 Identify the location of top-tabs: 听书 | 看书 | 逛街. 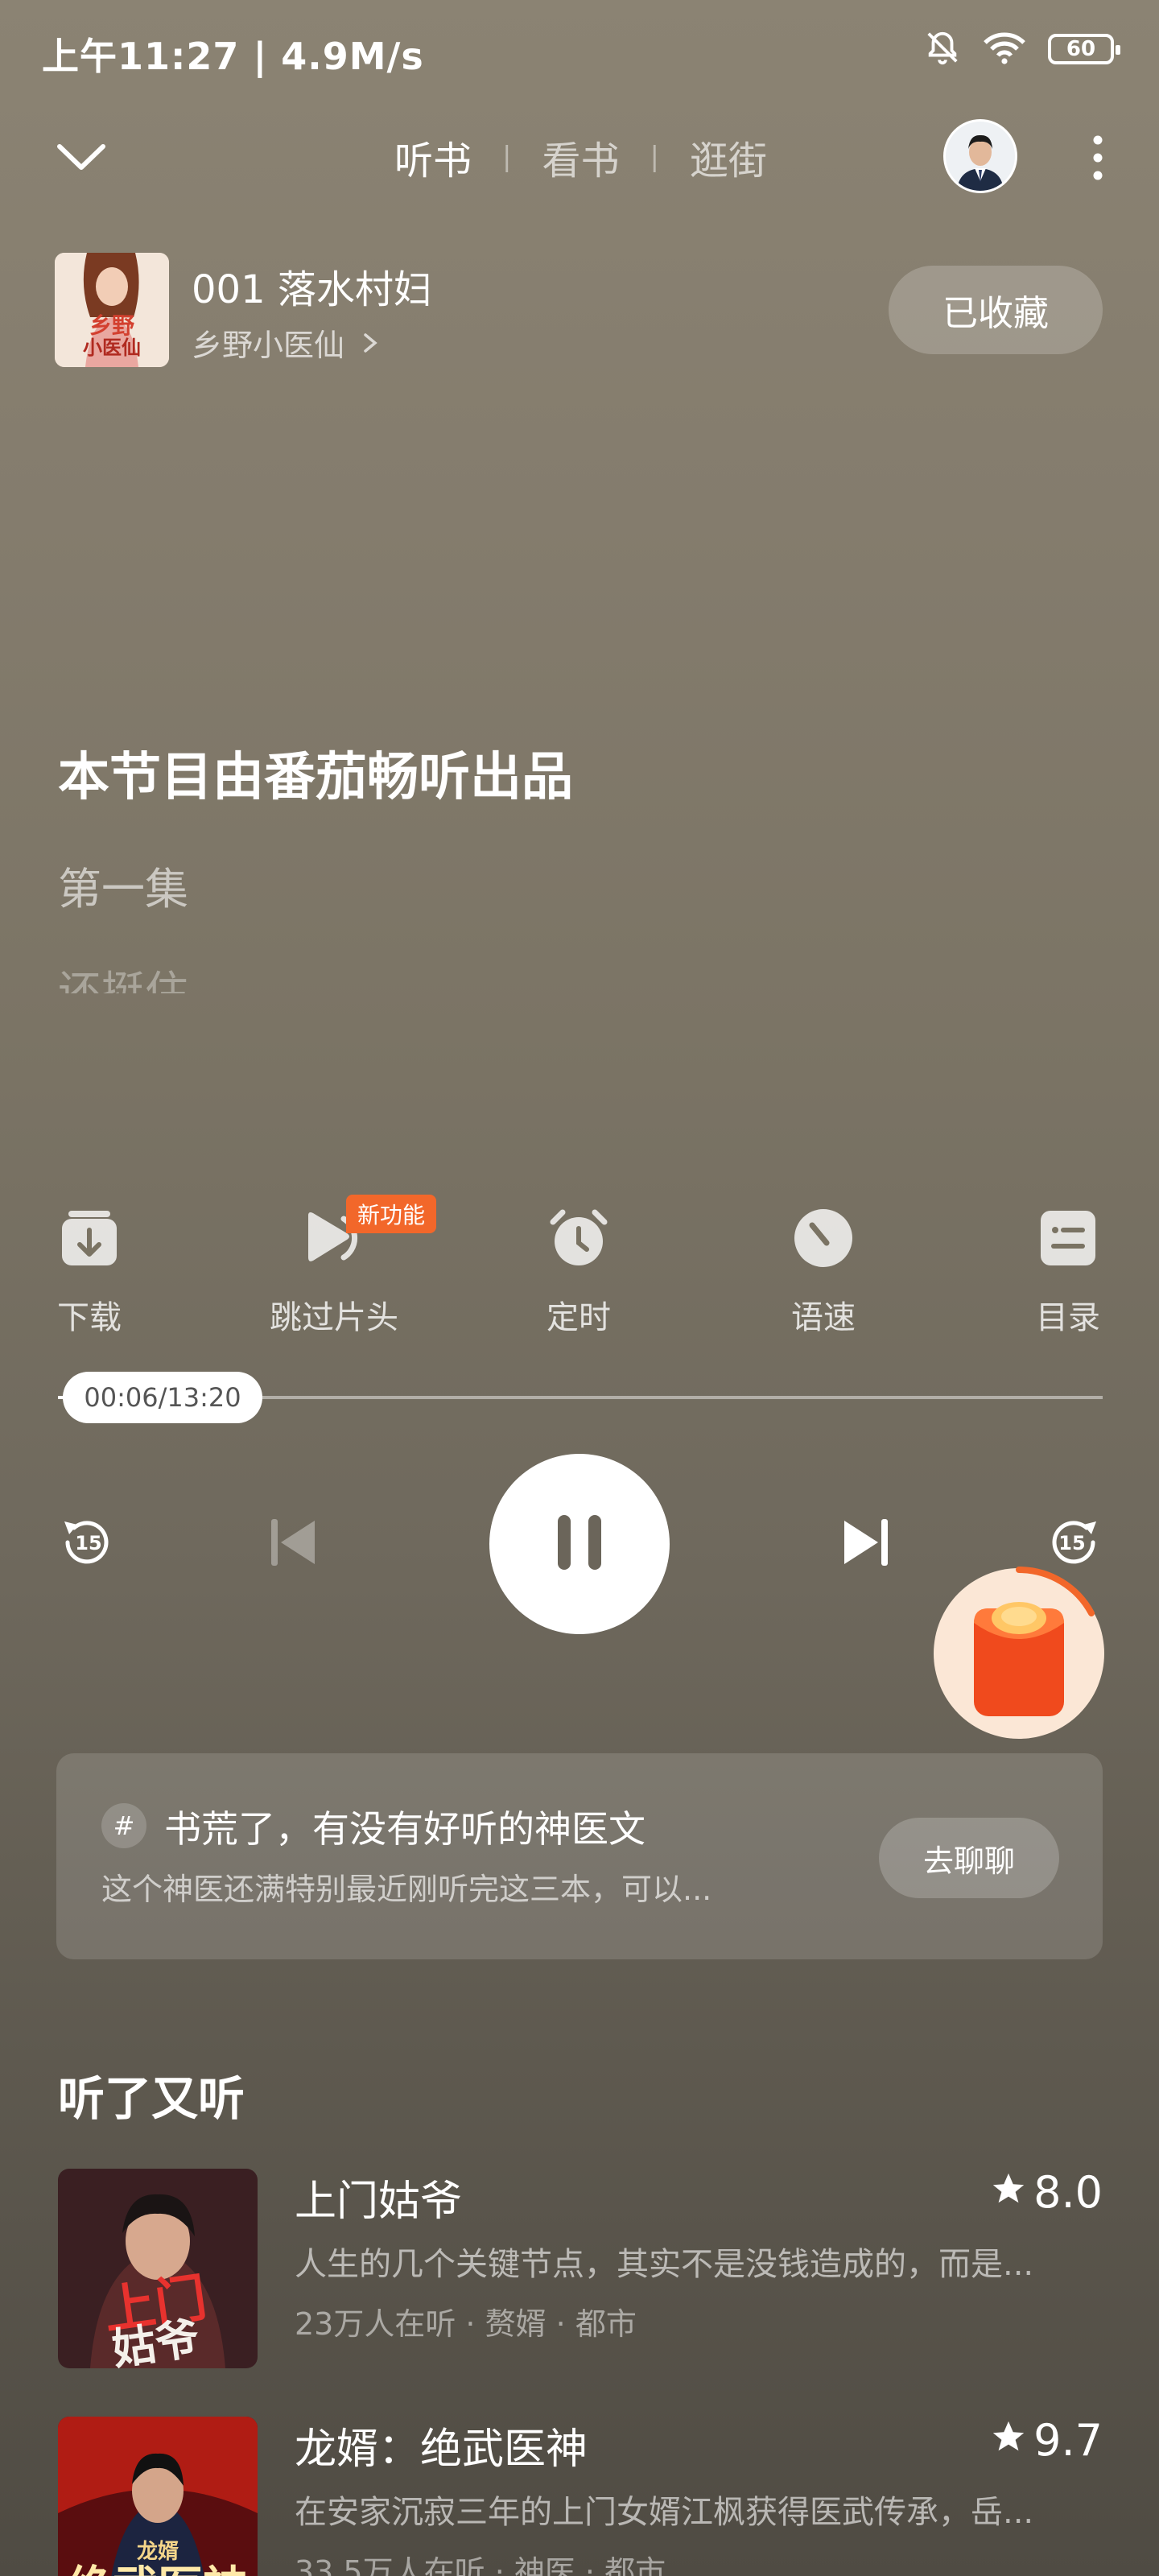
(580, 157).